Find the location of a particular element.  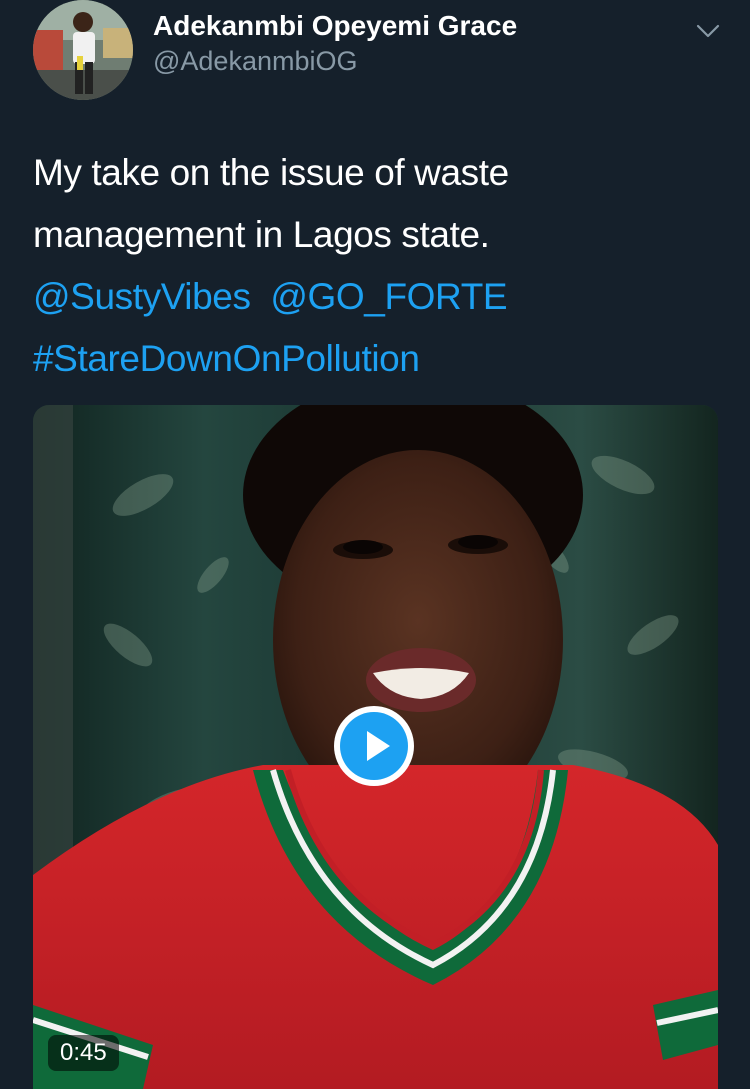

play-button is located at coordinates (374, 746).